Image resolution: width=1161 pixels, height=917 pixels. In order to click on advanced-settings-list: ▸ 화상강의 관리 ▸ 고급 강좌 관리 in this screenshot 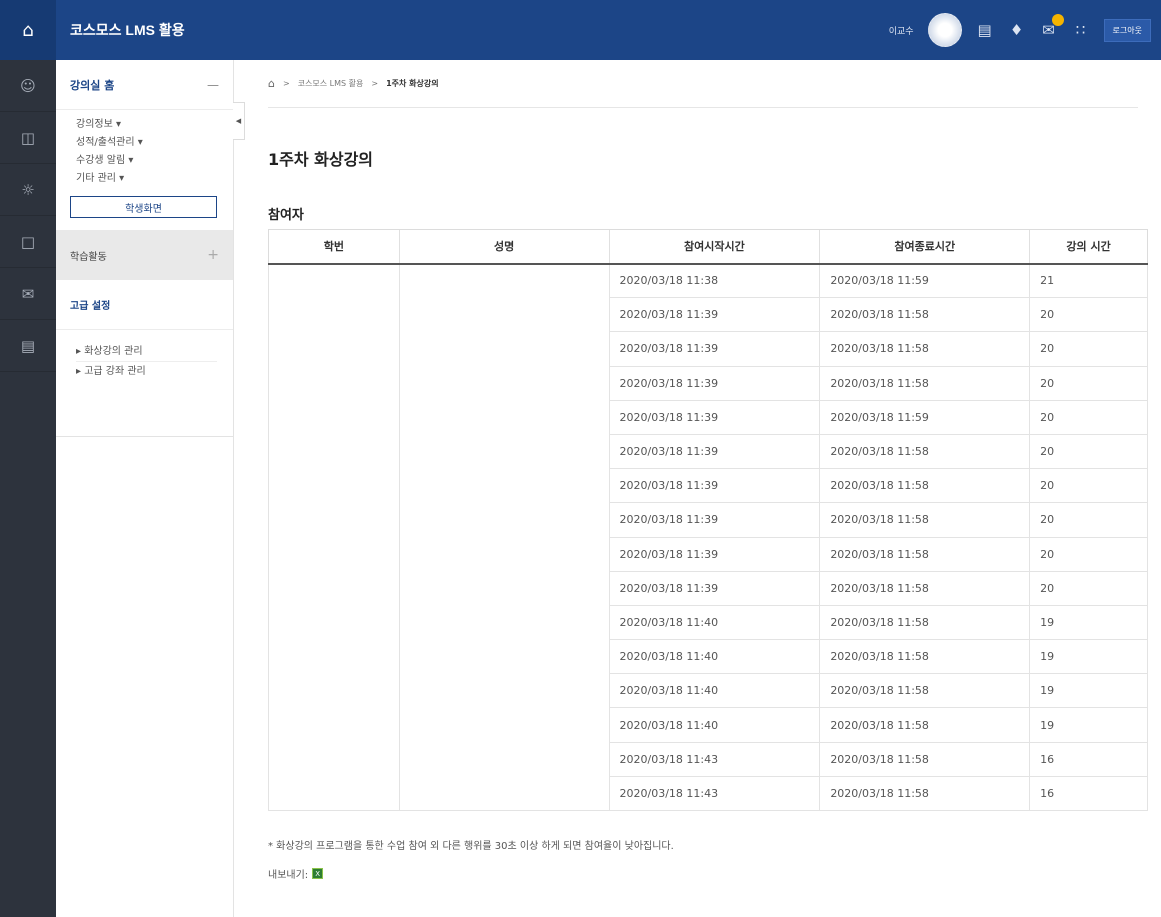, I will do `click(144, 356)`.